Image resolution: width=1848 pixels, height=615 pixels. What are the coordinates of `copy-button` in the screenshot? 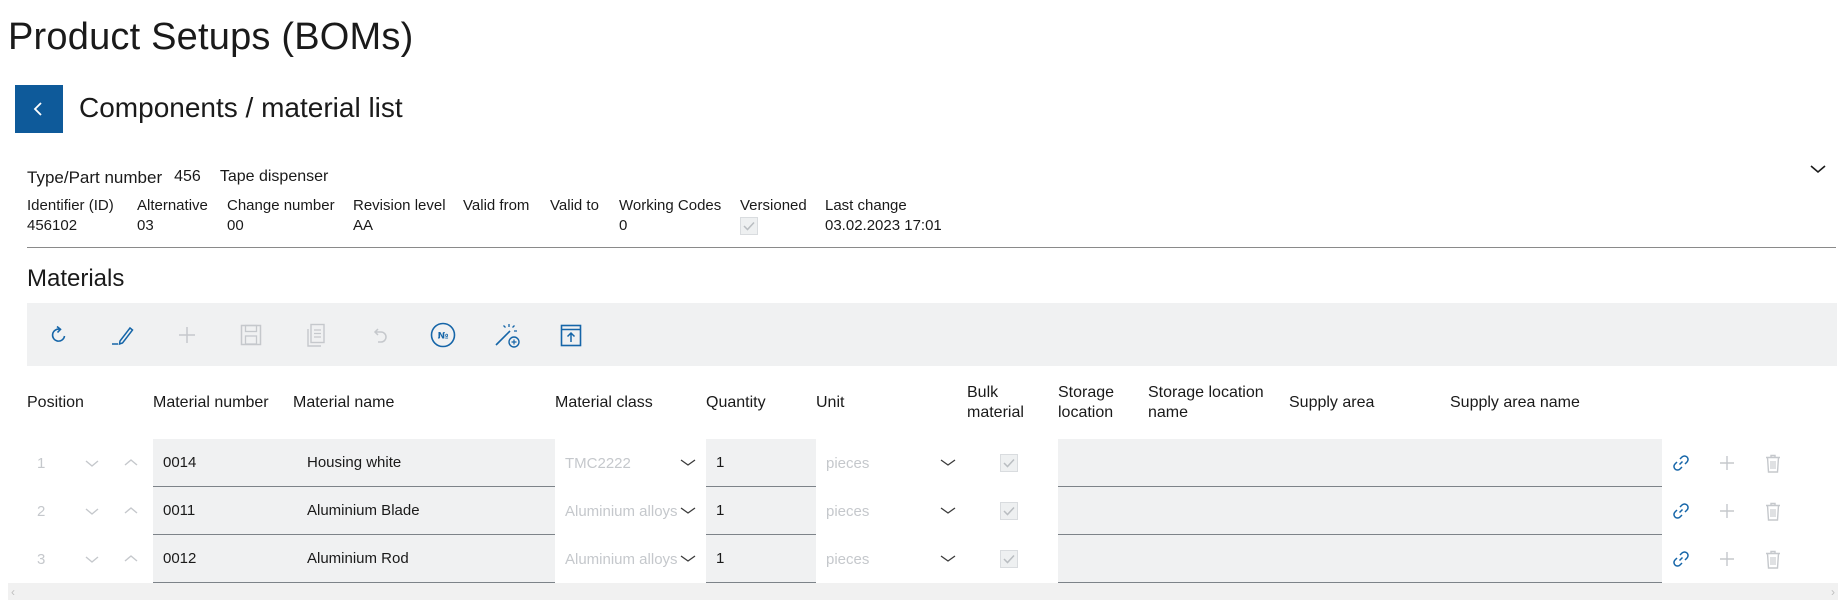 It's located at (315, 335).